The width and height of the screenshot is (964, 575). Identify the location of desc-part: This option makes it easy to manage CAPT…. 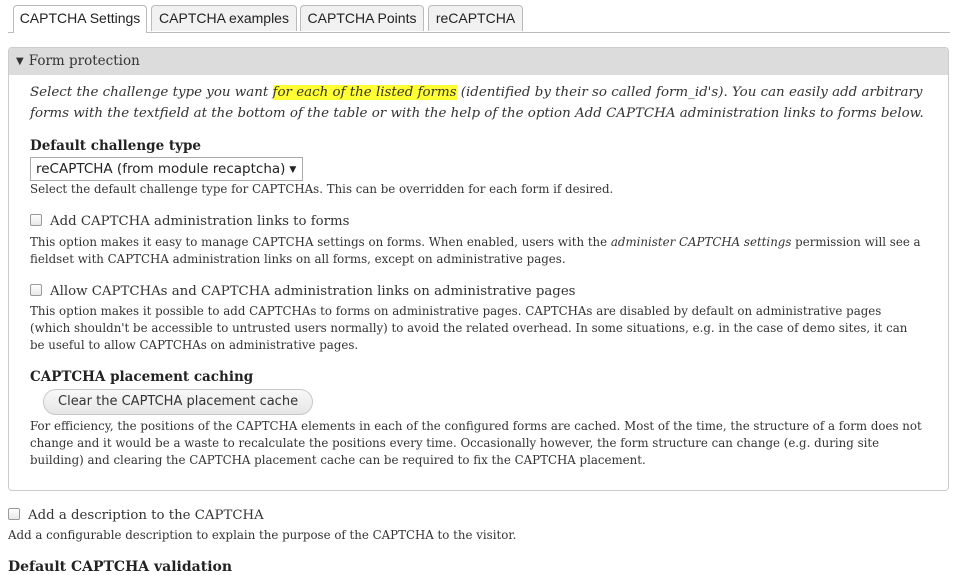
(320, 242).